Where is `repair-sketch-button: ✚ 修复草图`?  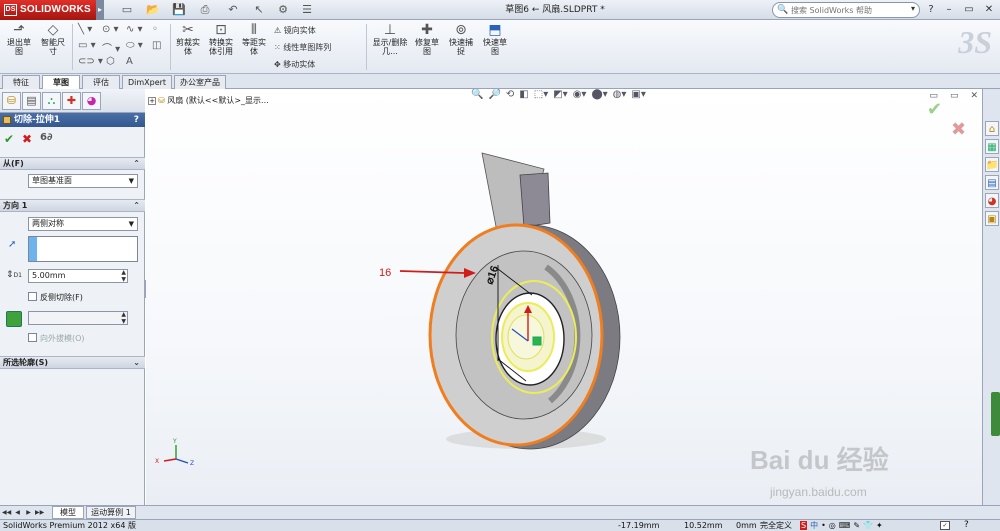
repair-sketch-button: ✚ 修复草图 is located at coordinates (427, 39).